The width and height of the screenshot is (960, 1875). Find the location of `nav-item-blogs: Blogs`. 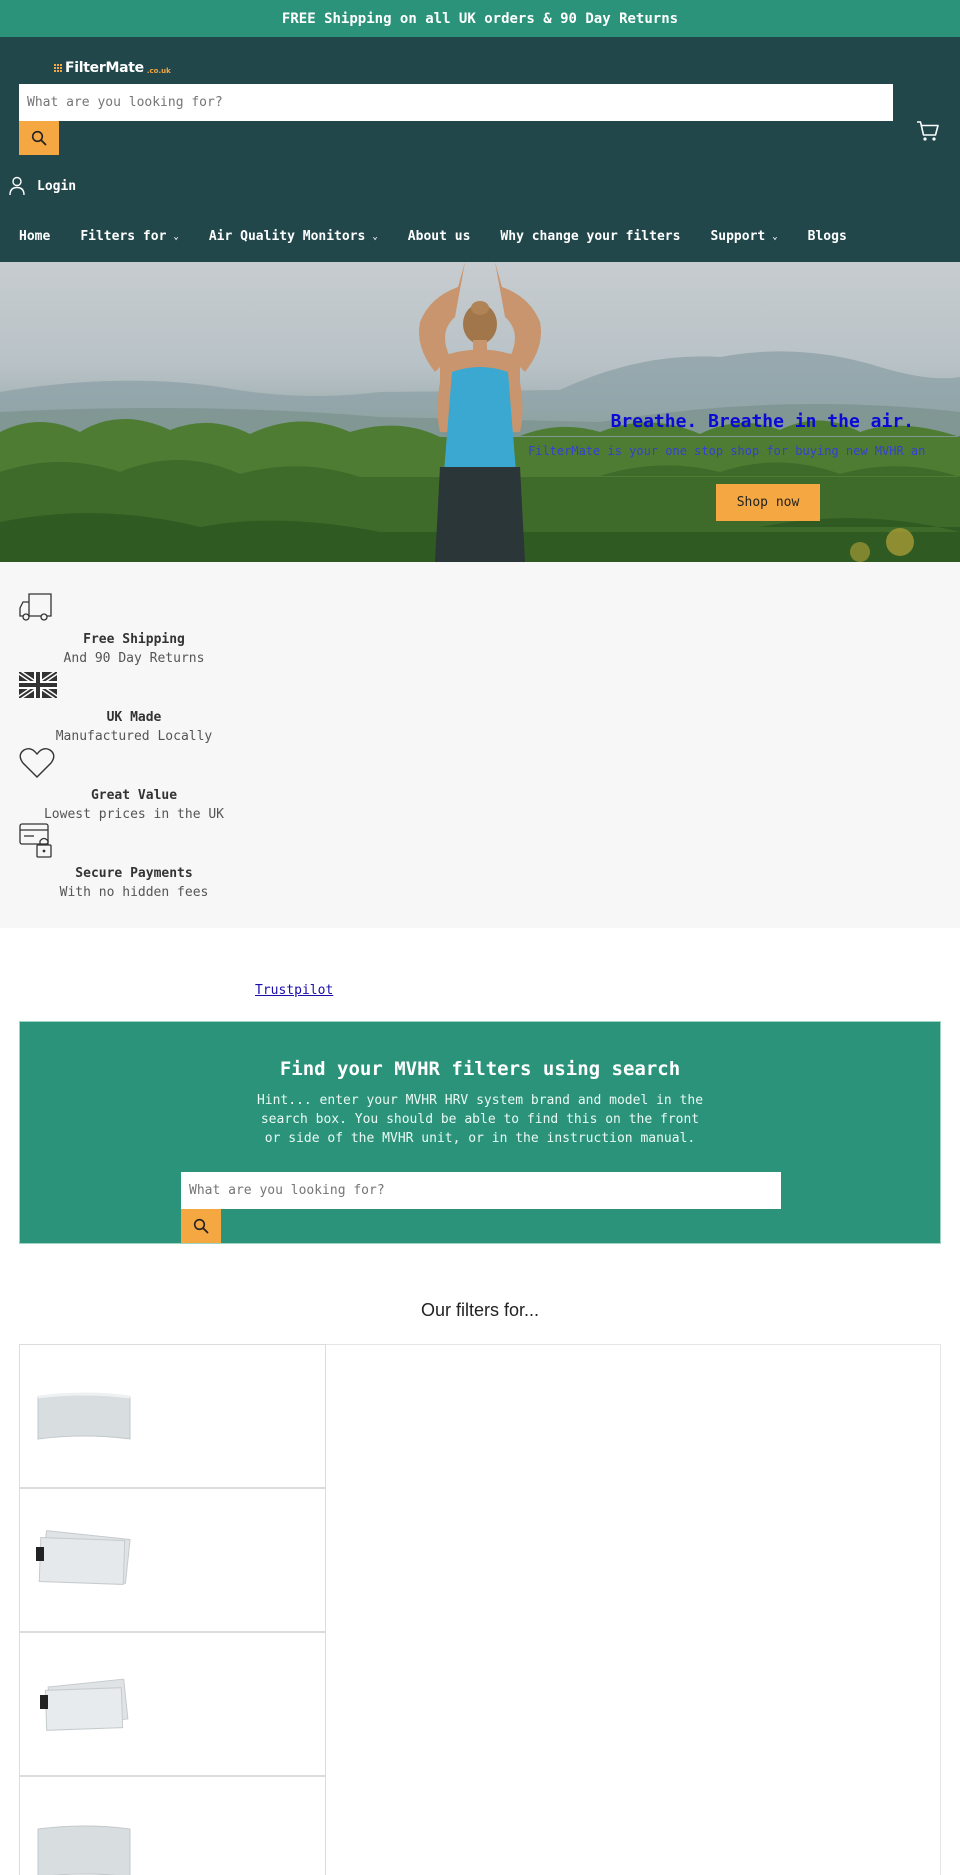

nav-item-blogs: Blogs is located at coordinates (827, 236).